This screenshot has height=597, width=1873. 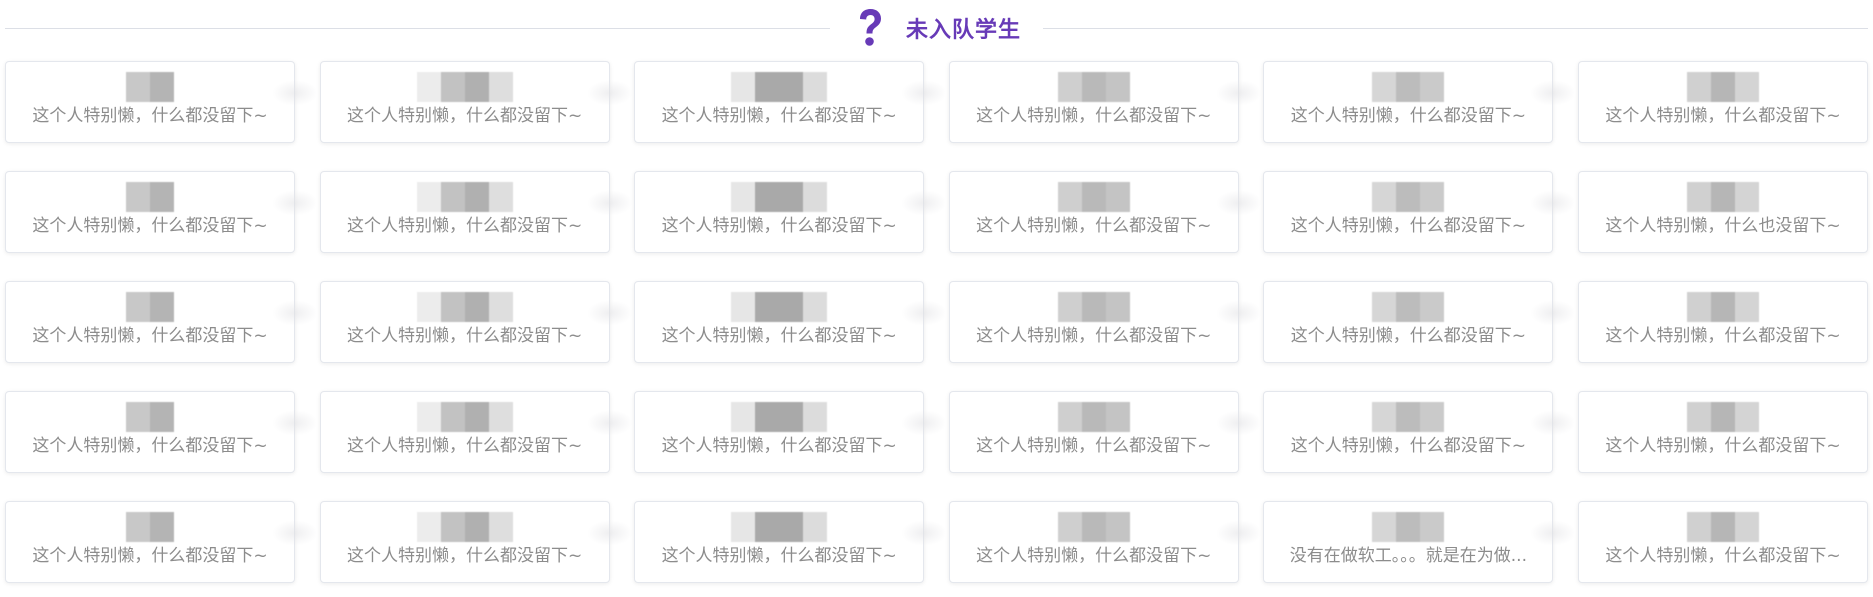 I want to click on student-card: 这个人特别懒，什么也没留下~, so click(x=1722, y=212).